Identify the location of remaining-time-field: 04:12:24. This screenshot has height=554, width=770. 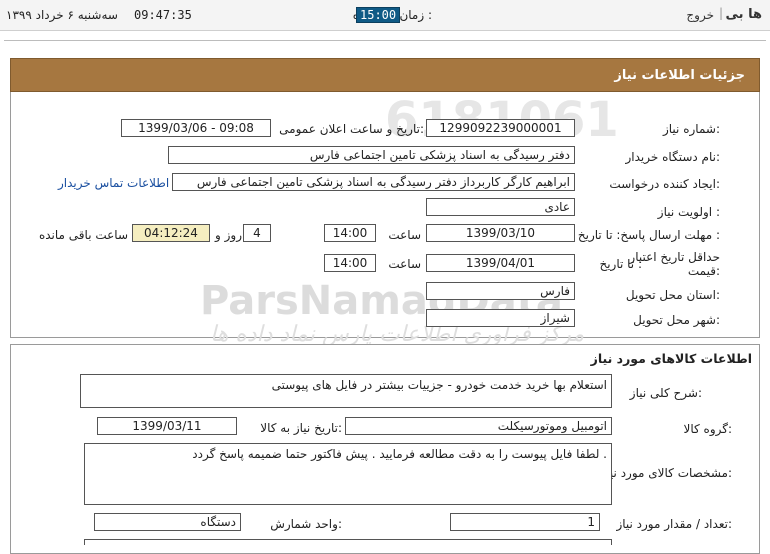
(171, 233).